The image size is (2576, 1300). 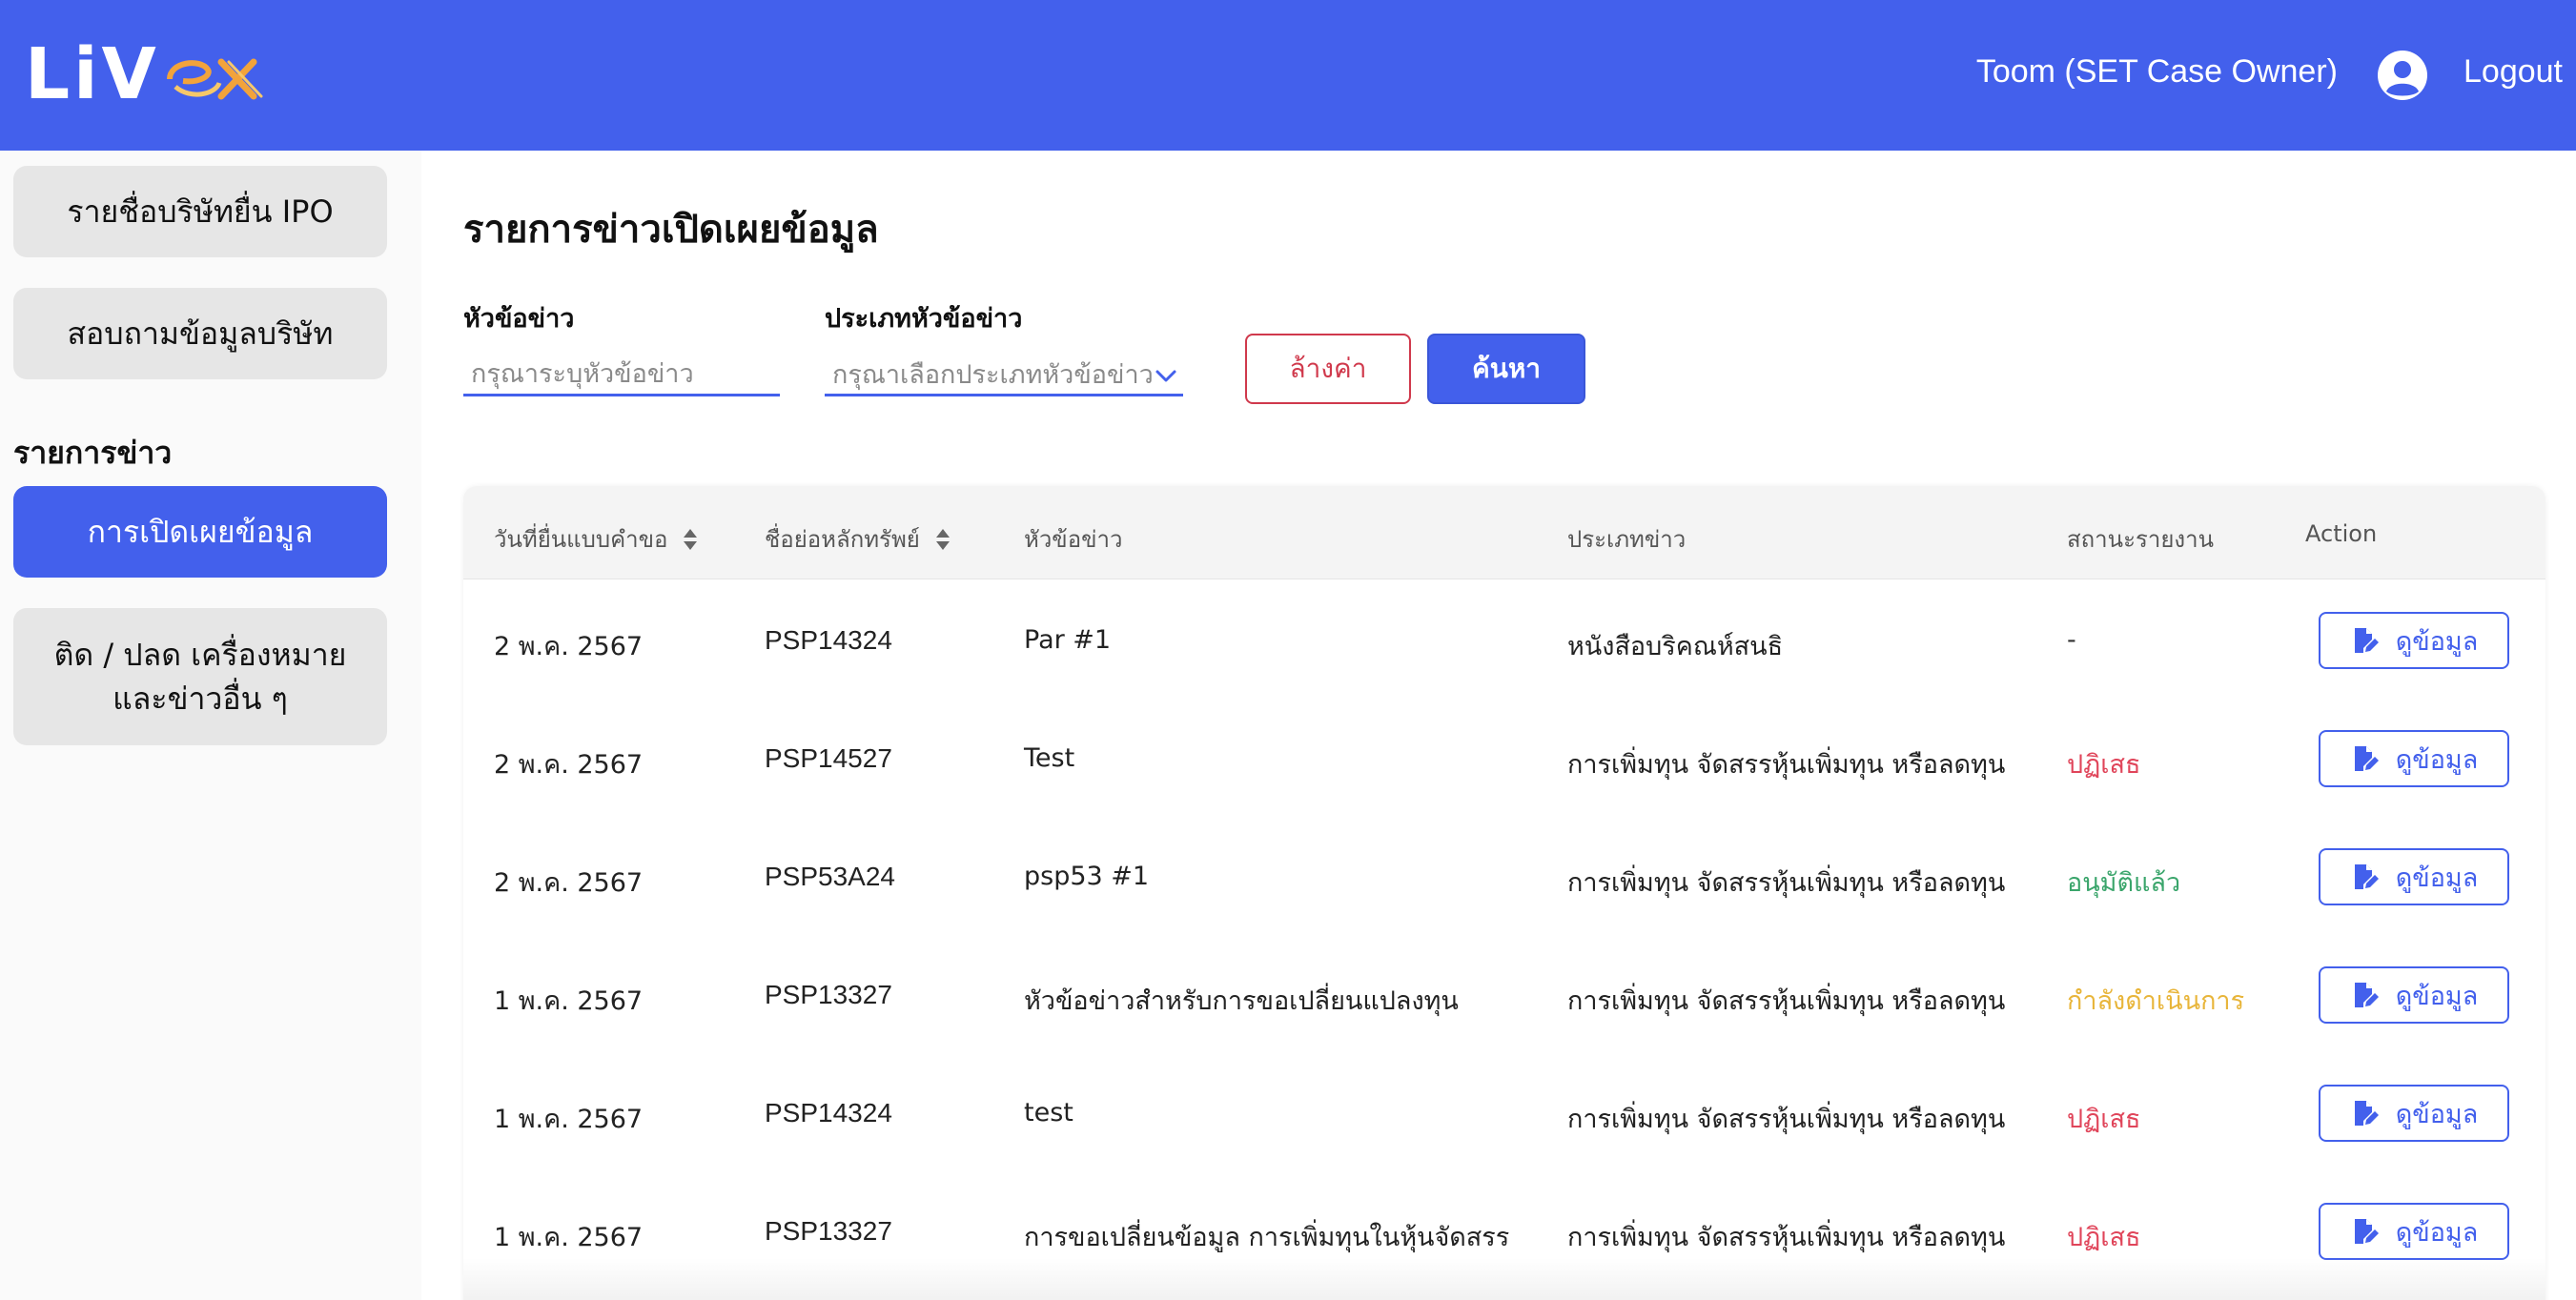 What do you see at coordinates (1165, 376) in the screenshot?
I see `chevron-down-icon` at bounding box center [1165, 376].